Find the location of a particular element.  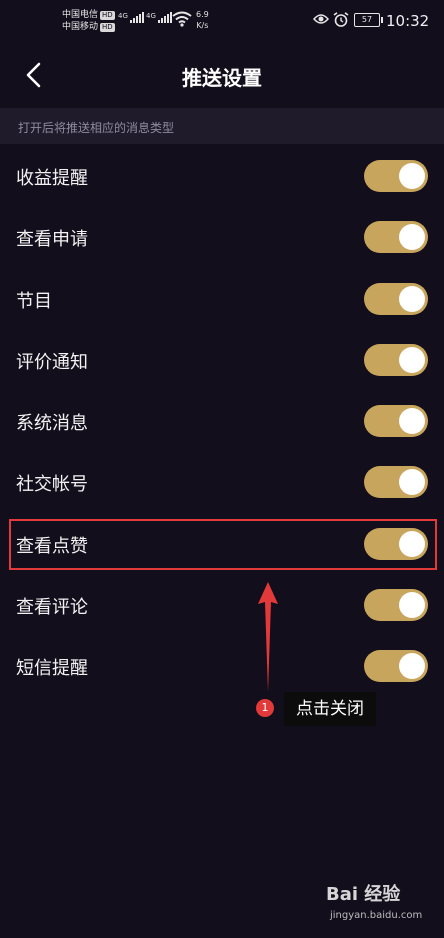

section-hint: 打开后将推送相应的消息类型 is located at coordinates (96, 128).